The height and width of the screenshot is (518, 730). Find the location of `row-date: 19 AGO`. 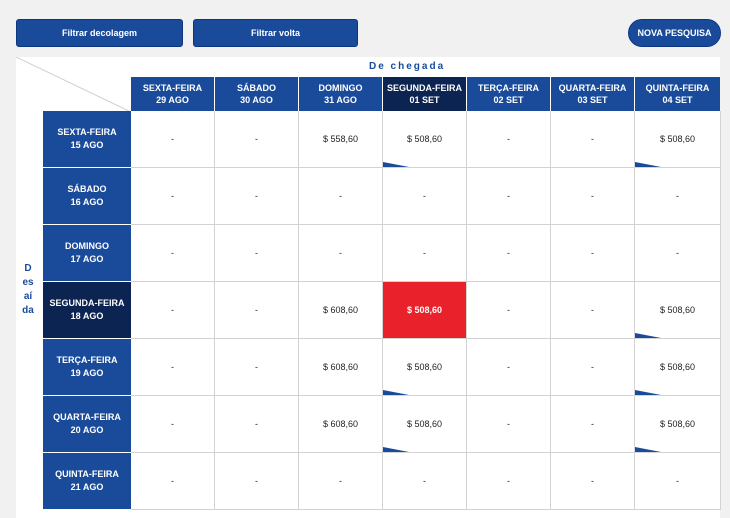

row-date: 19 AGO is located at coordinates (87, 373).